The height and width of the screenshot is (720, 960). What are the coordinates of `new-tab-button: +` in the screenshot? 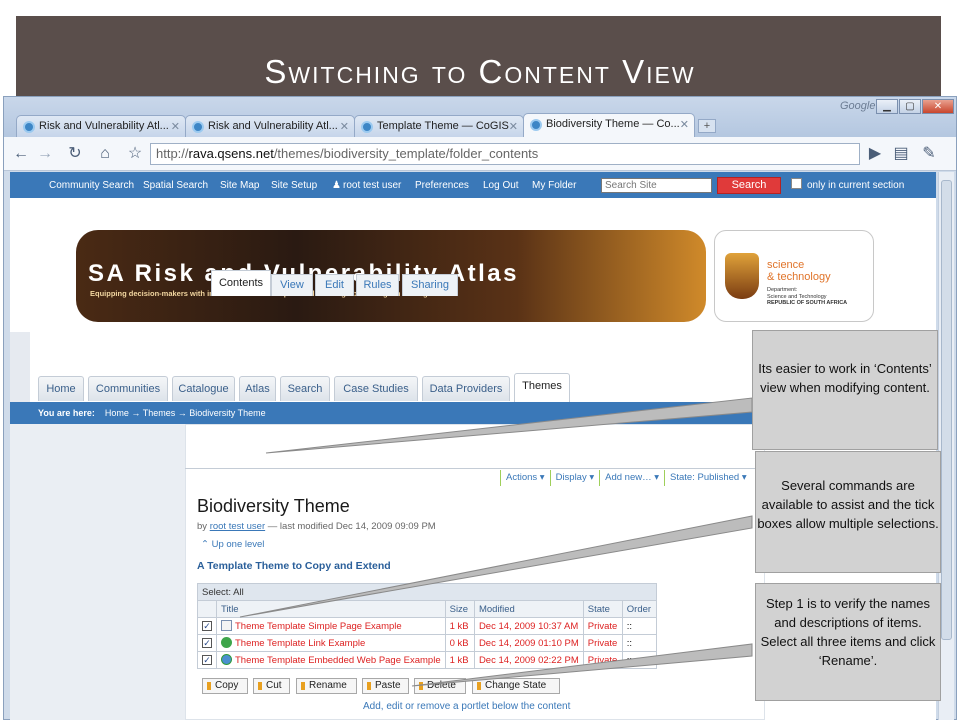 It's located at (707, 126).